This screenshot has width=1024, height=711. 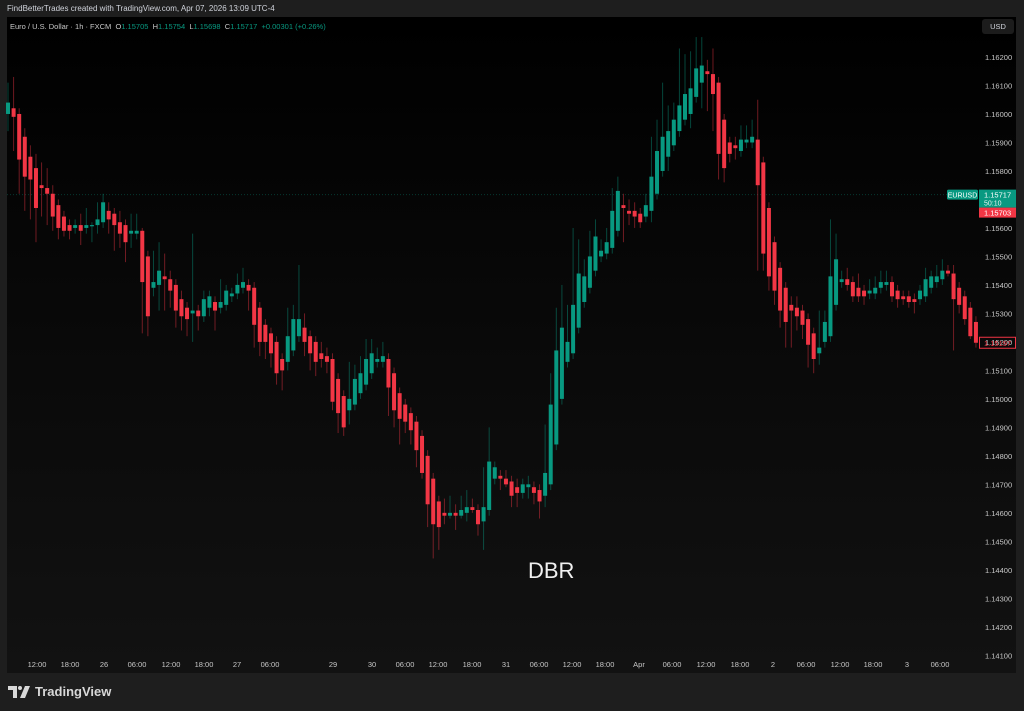 I want to click on bid-price-value: 1.15703, so click(x=997, y=213).